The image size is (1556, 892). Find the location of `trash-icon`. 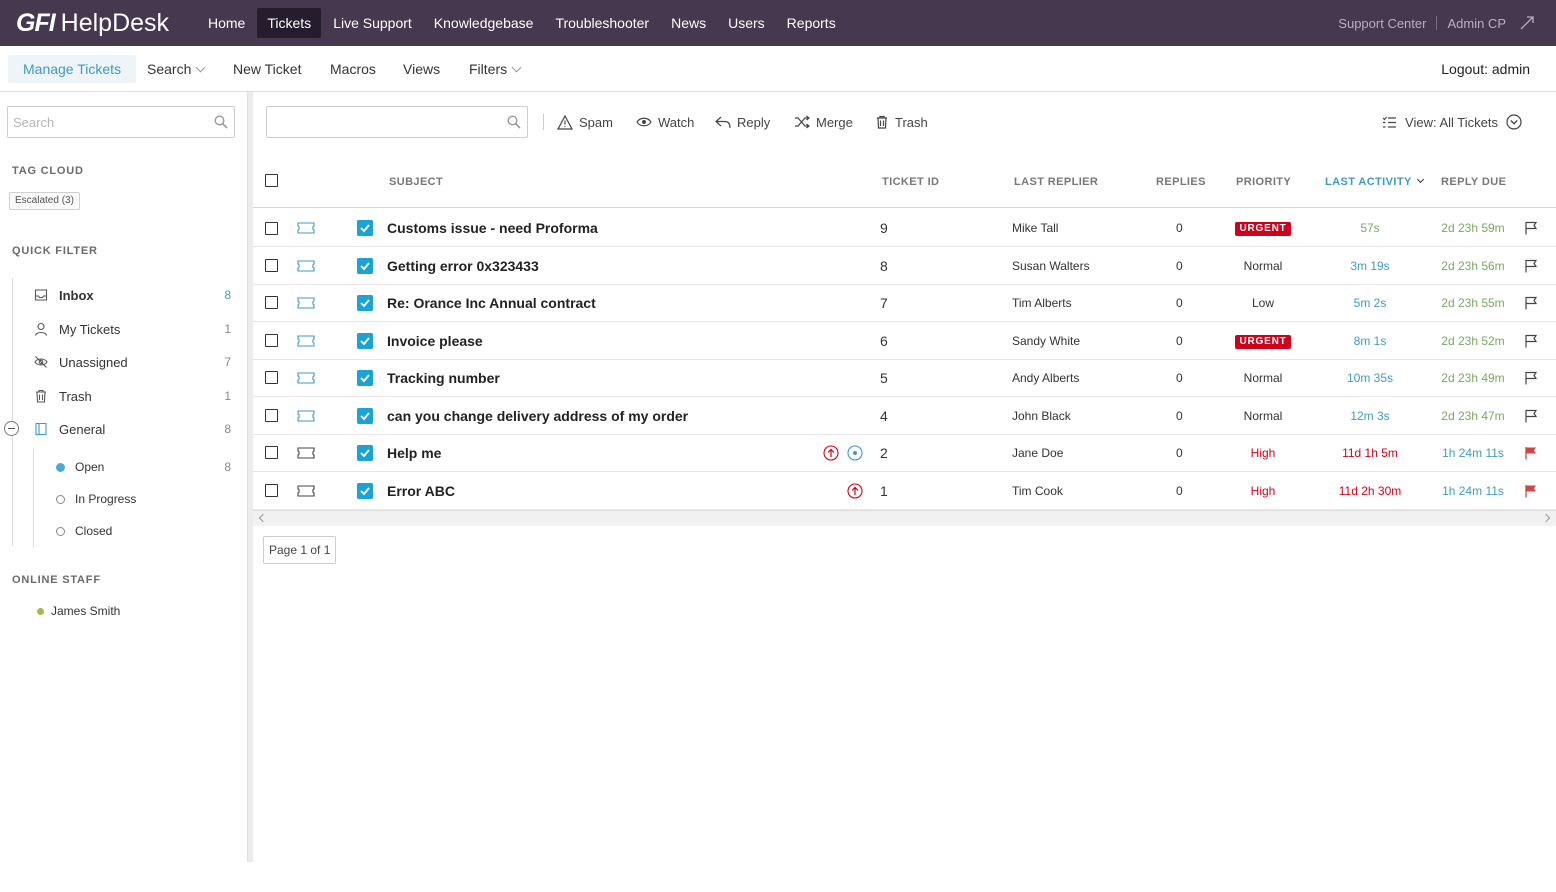

trash-icon is located at coordinates (882, 122).